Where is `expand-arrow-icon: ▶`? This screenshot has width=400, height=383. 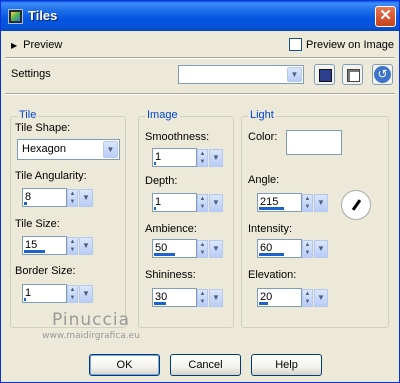 expand-arrow-icon: ▶ is located at coordinates (14, 45).